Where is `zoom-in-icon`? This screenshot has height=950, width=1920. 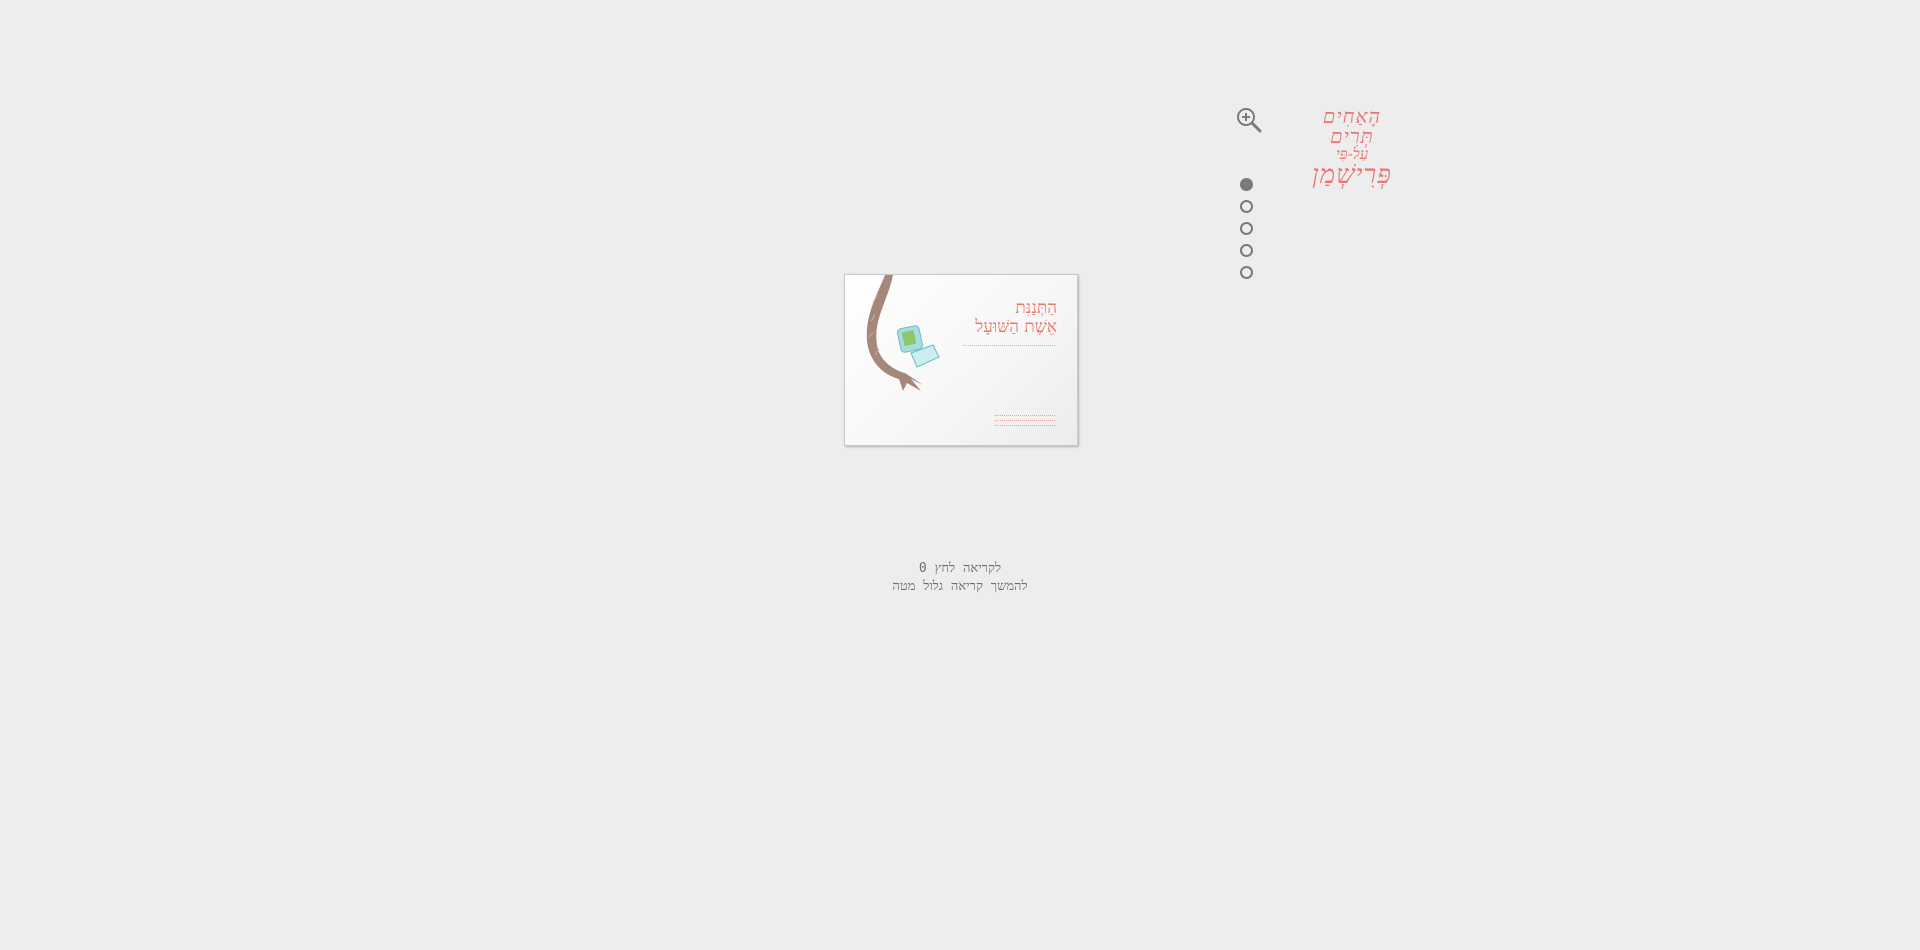 zoom-in-icon is located at coordinates (1249, 120).